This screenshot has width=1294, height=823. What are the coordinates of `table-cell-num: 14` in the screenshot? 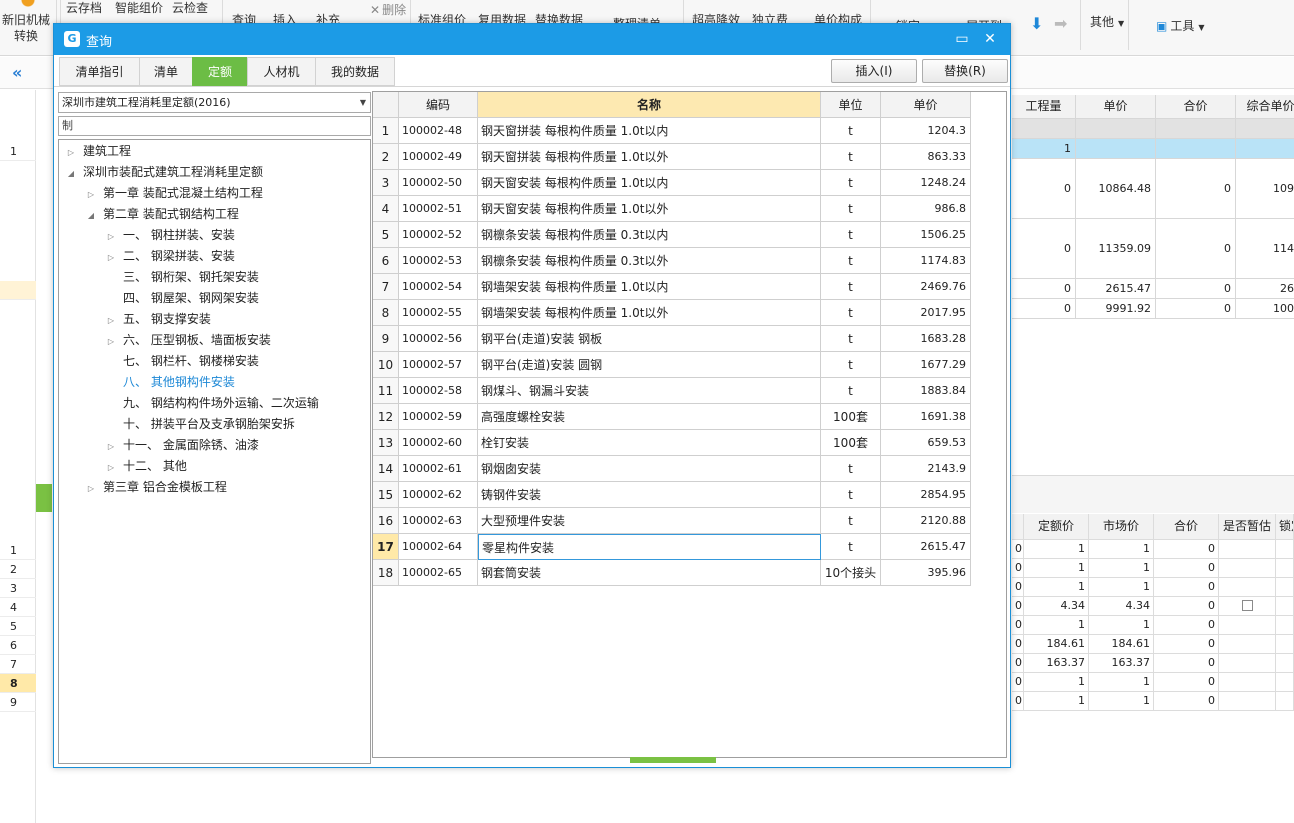 It's located at (386, 469).